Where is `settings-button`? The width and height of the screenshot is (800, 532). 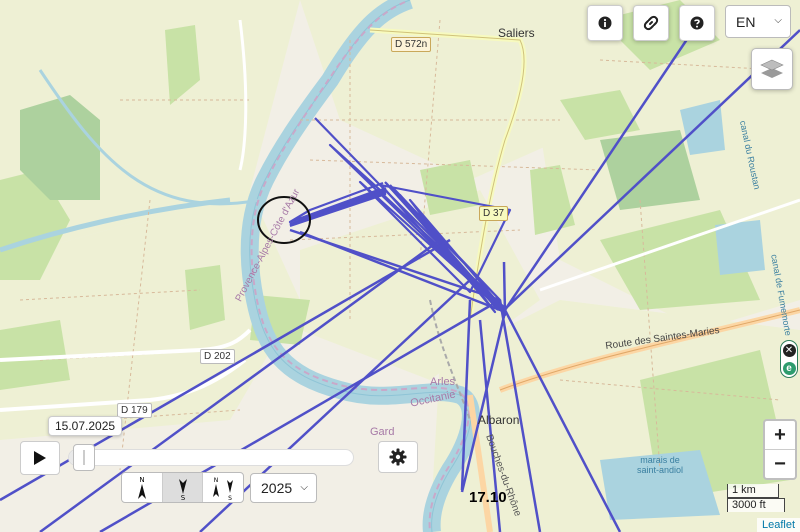 settings-button is located at coordinates (398, 457).